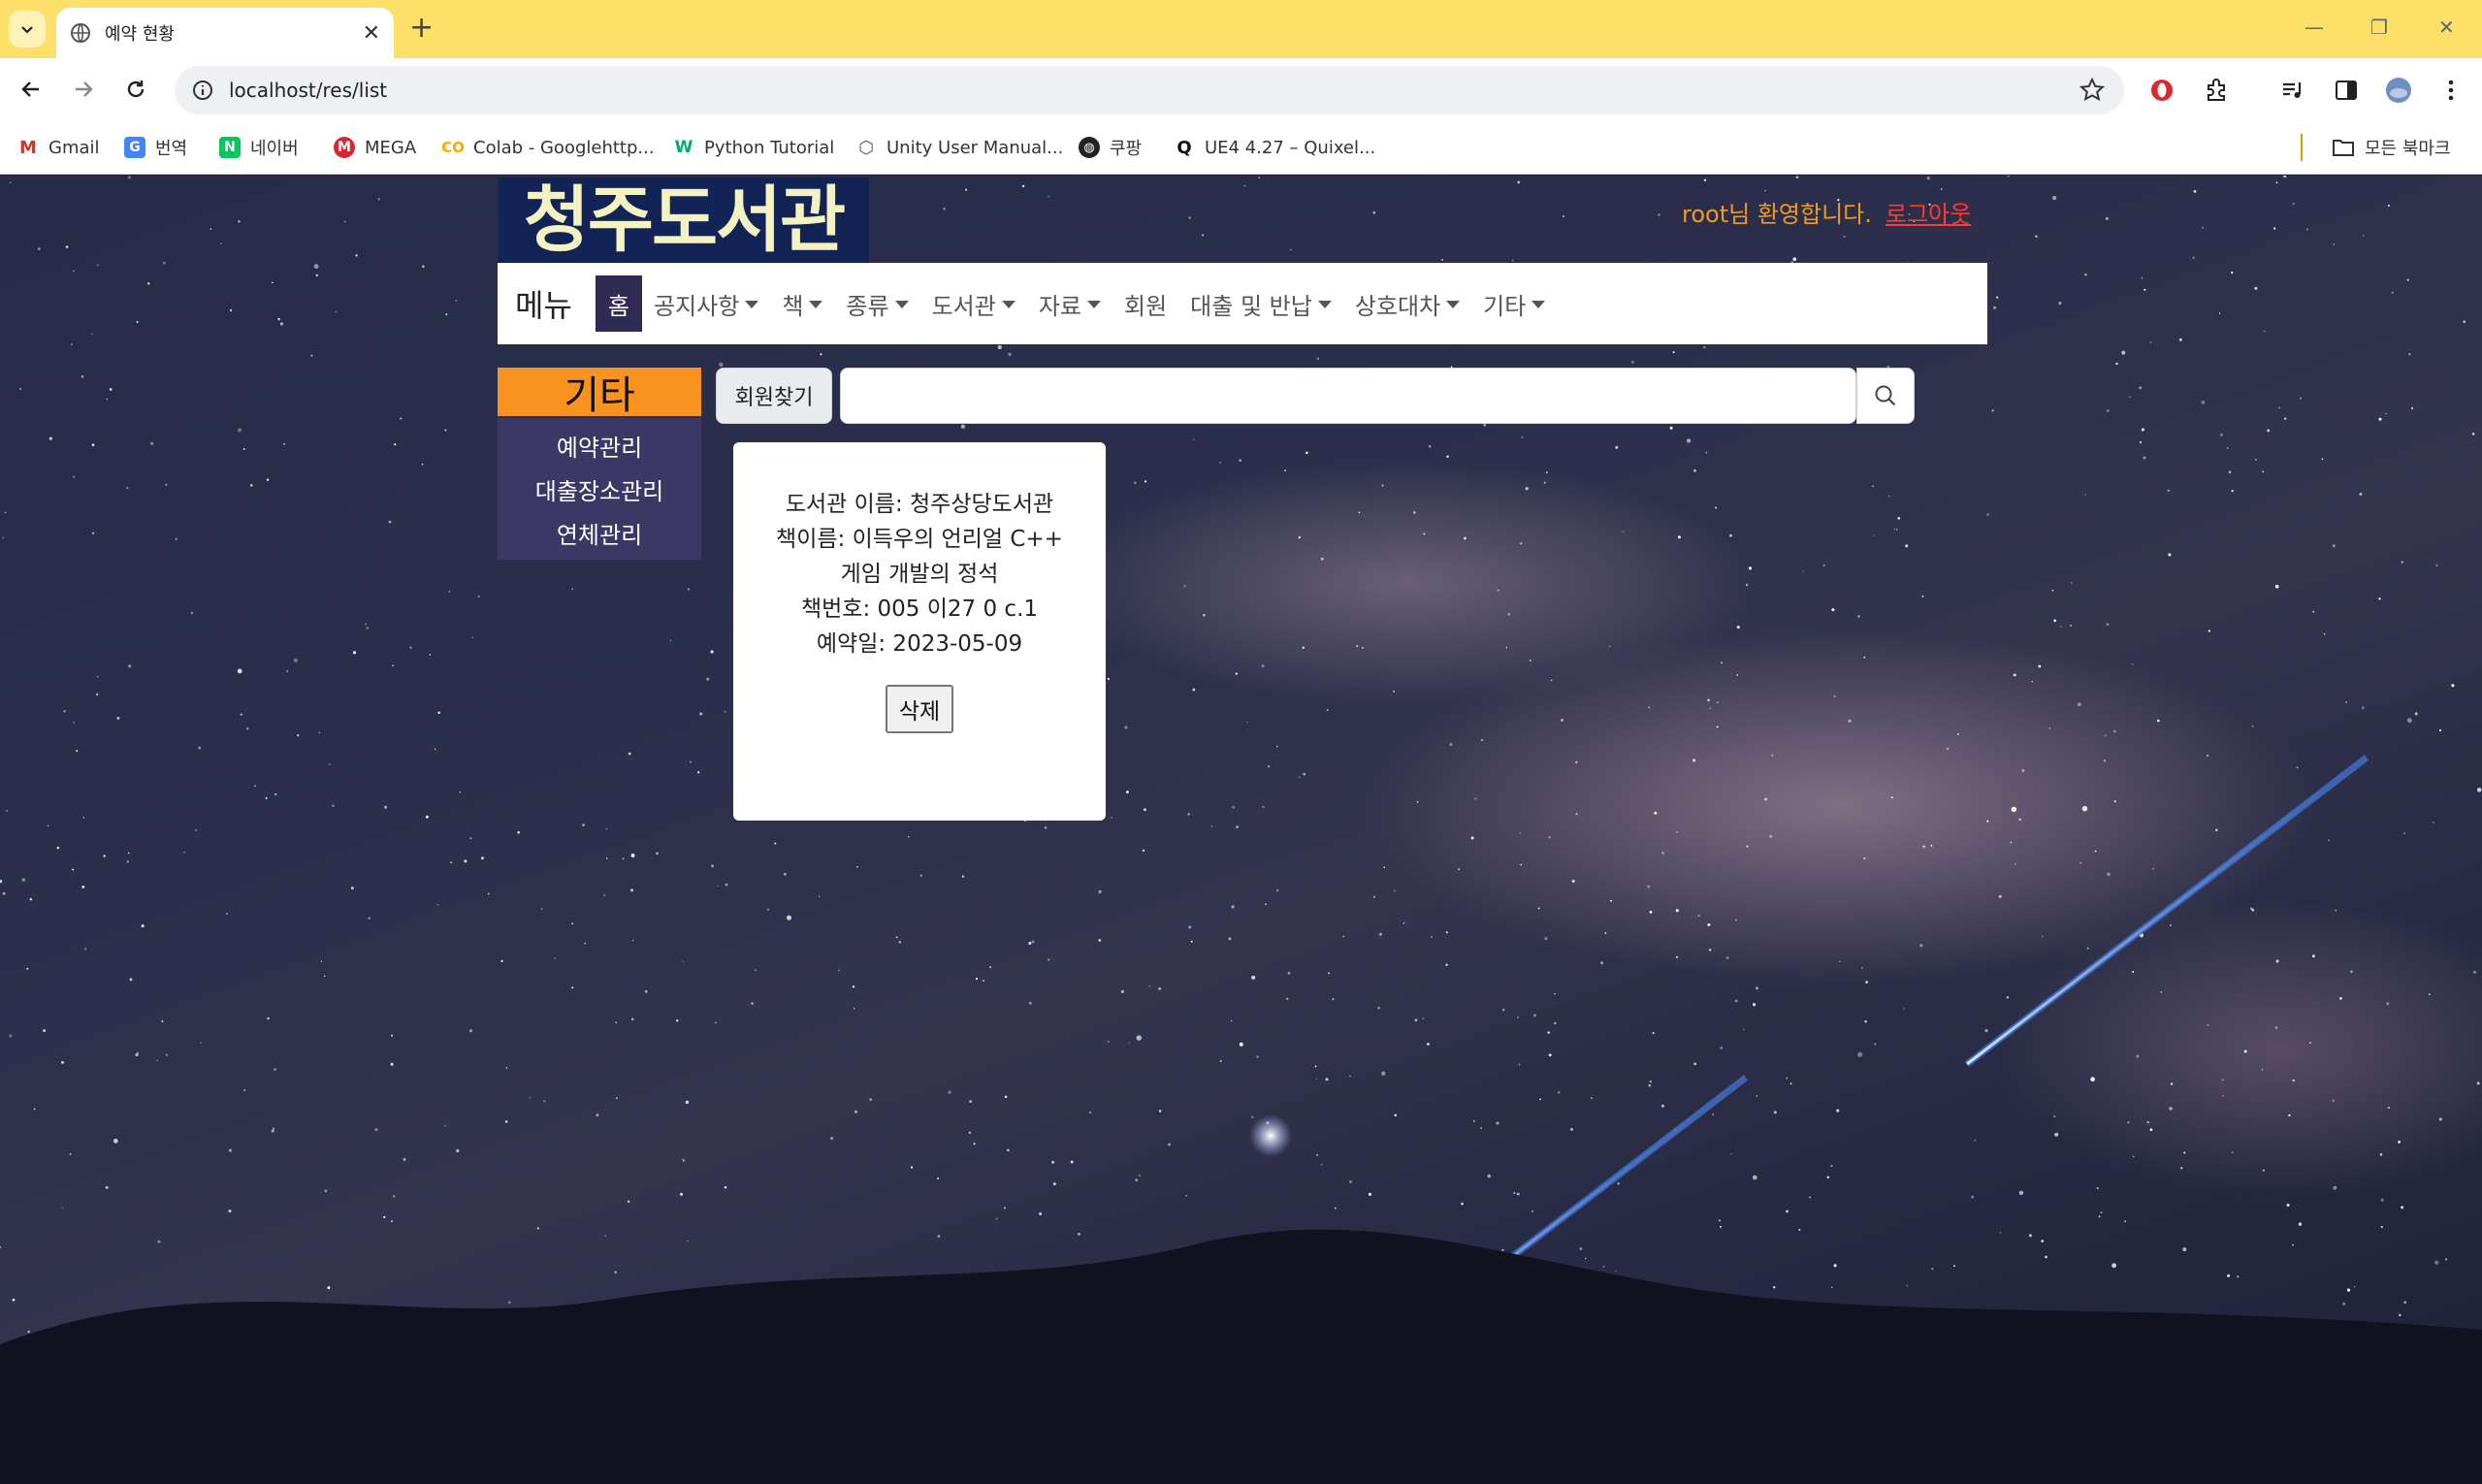 This screenshot has height=1484, width=2482. I want to click on logo-text: 청주도서관, so click(684, 220).